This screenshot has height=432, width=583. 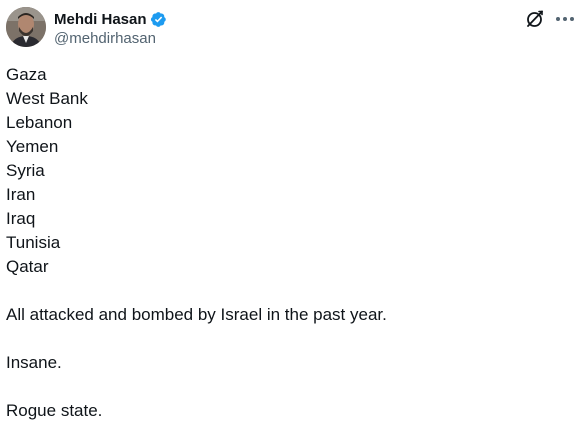 I want to click on grok-icon, so click(x=535, y=19).